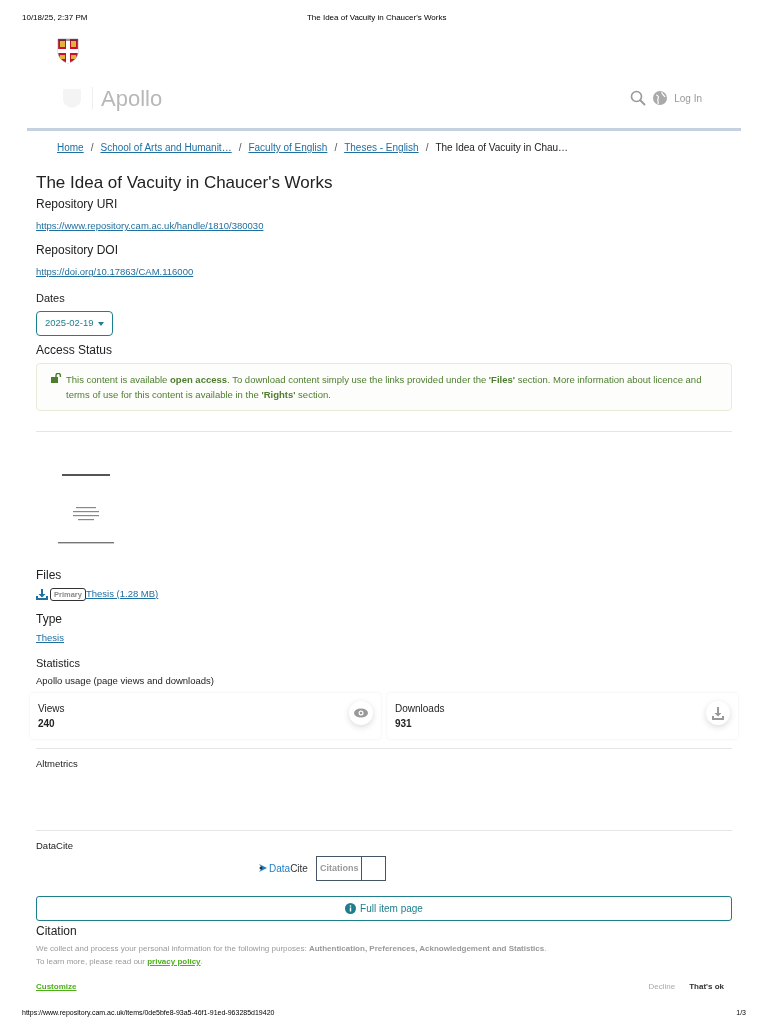 The height and width of the screenshot is (1024, 768). What do you see at coordinates (49, 575) in the screenshot?
I see `field-label: Files` at bounding box center [49, 575].